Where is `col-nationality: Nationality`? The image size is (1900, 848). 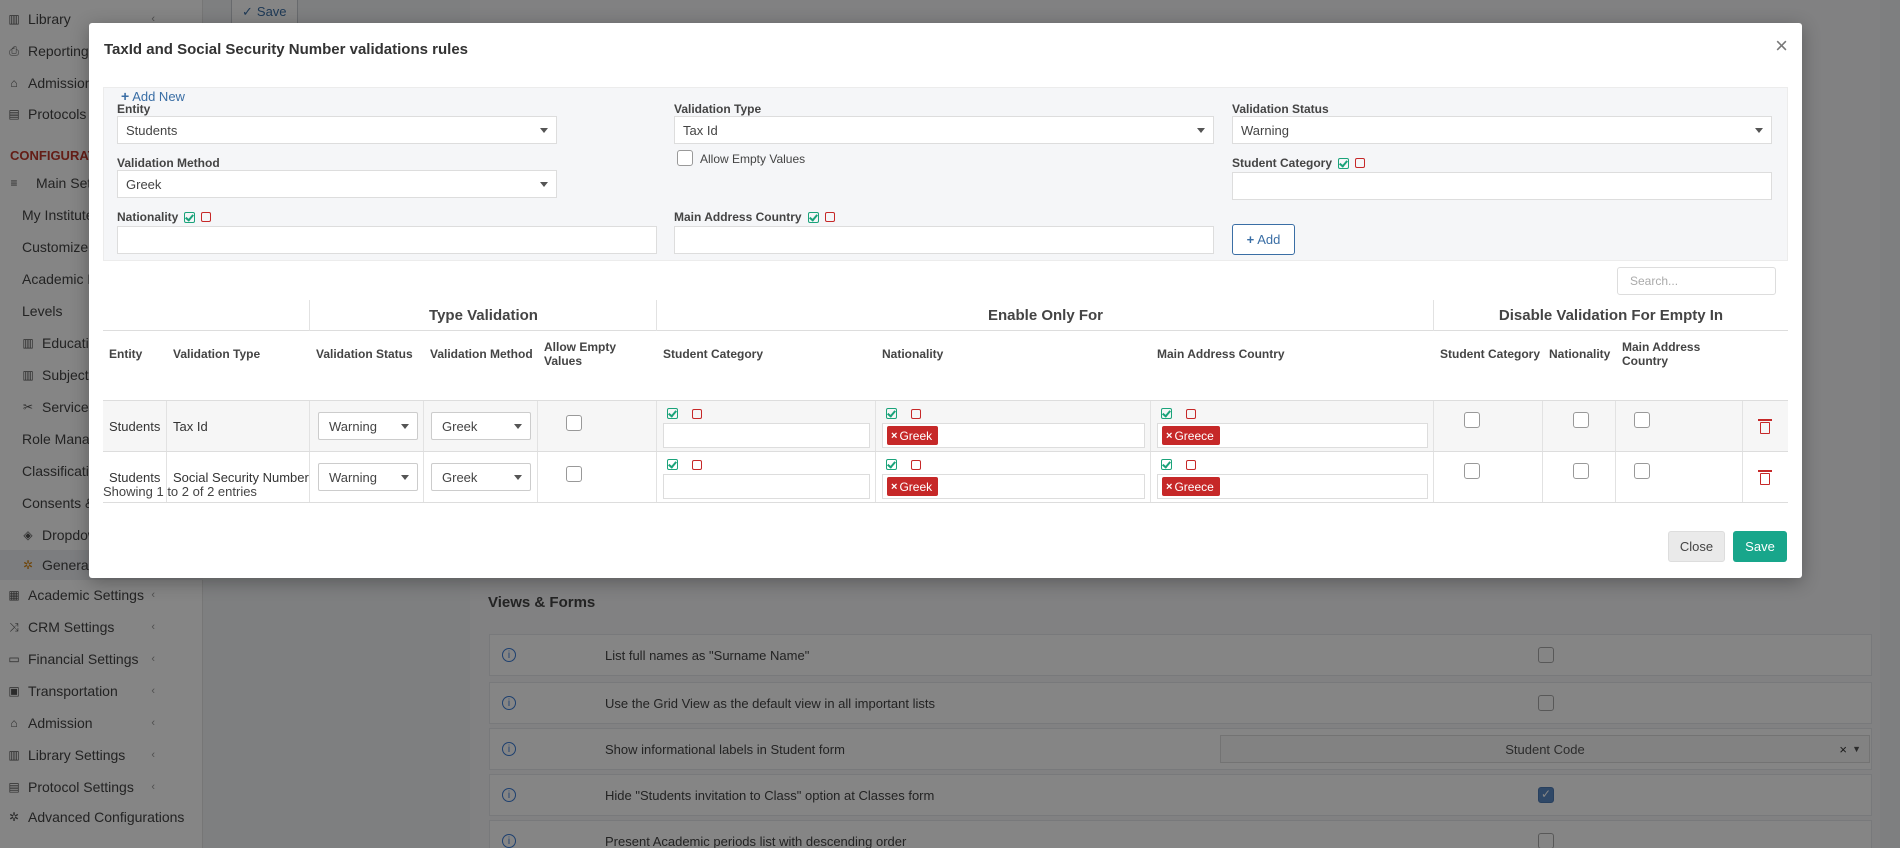
col-nationality: Nationality is located at coordinates (1013, 353).